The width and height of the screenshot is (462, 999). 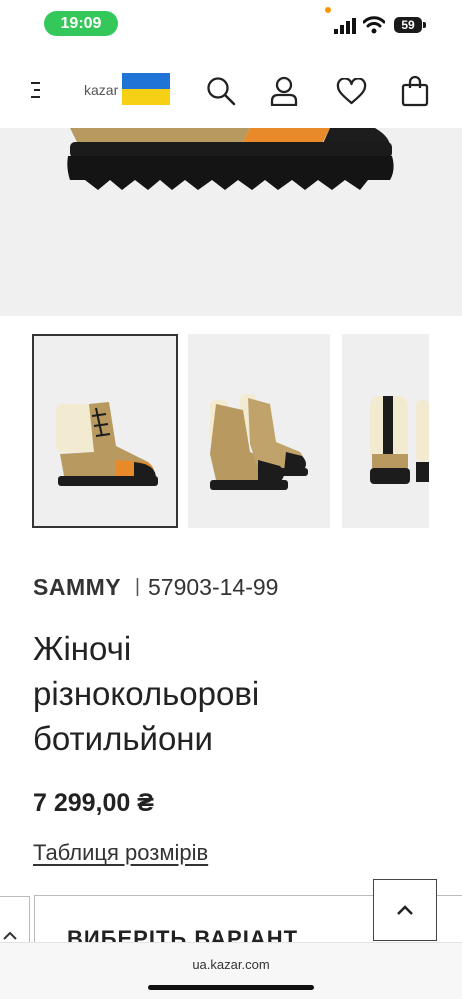 What do you see at coordinates (146, 89) in the screenshot?
I see `ukraine-flag-logo` at bounding box center [146, 89].